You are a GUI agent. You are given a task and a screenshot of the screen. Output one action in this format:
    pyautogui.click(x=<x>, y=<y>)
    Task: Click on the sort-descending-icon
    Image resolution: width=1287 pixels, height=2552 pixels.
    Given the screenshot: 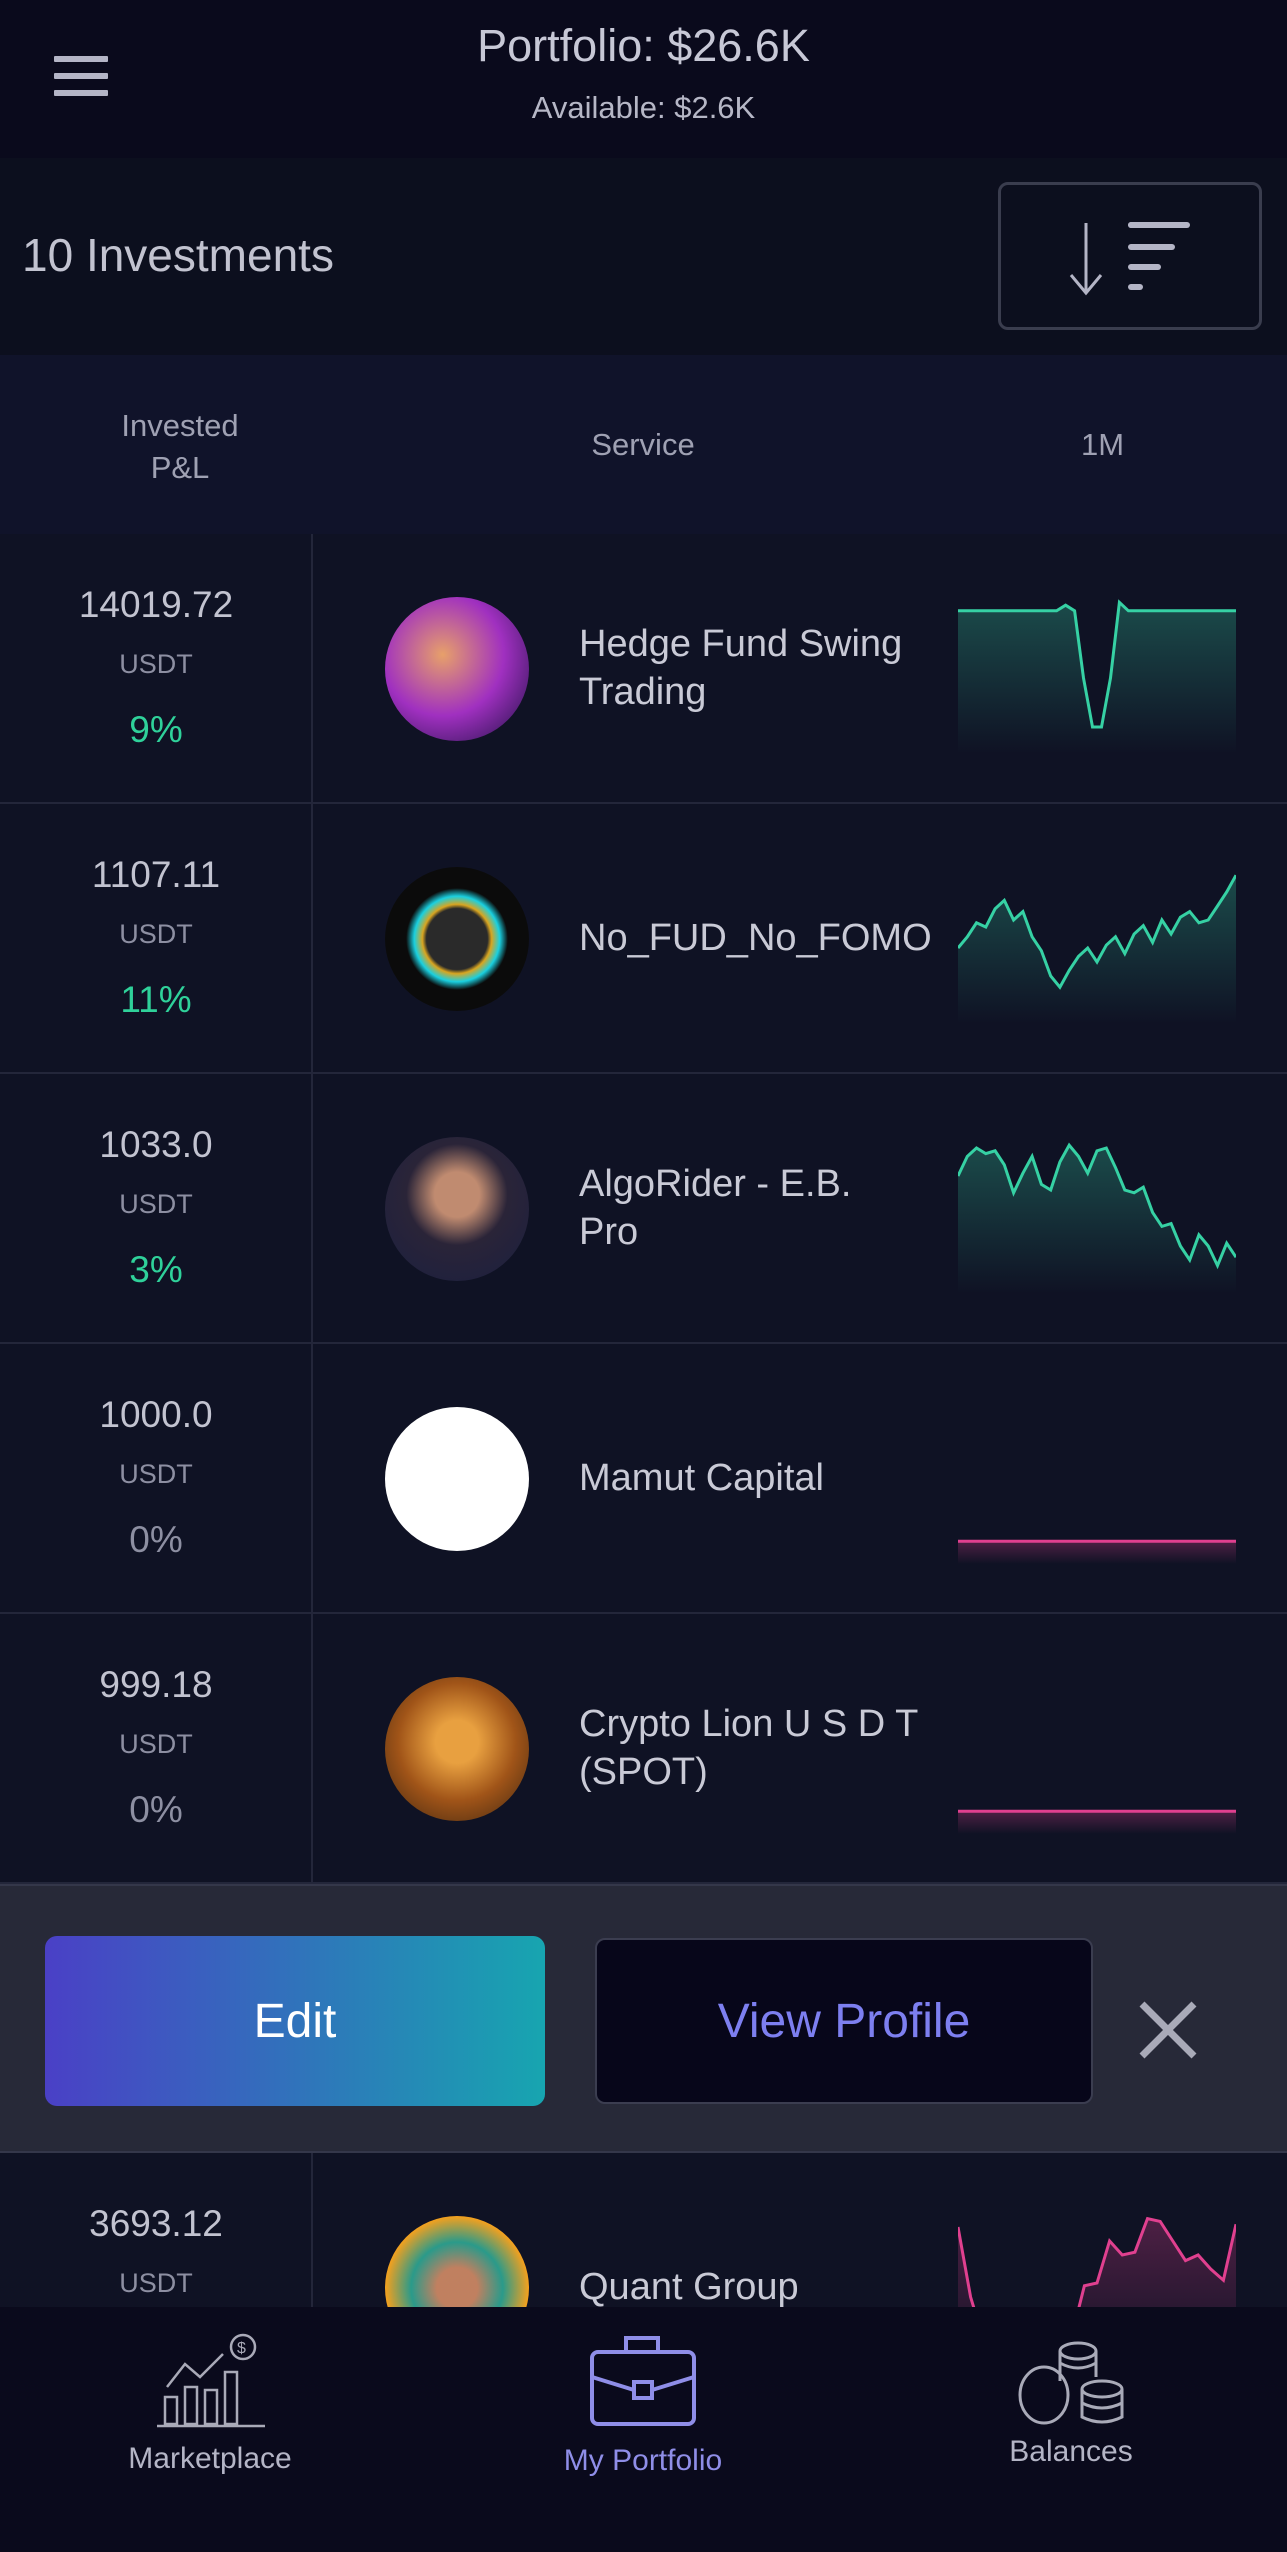 What is the action you would take?
    pyautogui.click(x=1129, y=259)
    